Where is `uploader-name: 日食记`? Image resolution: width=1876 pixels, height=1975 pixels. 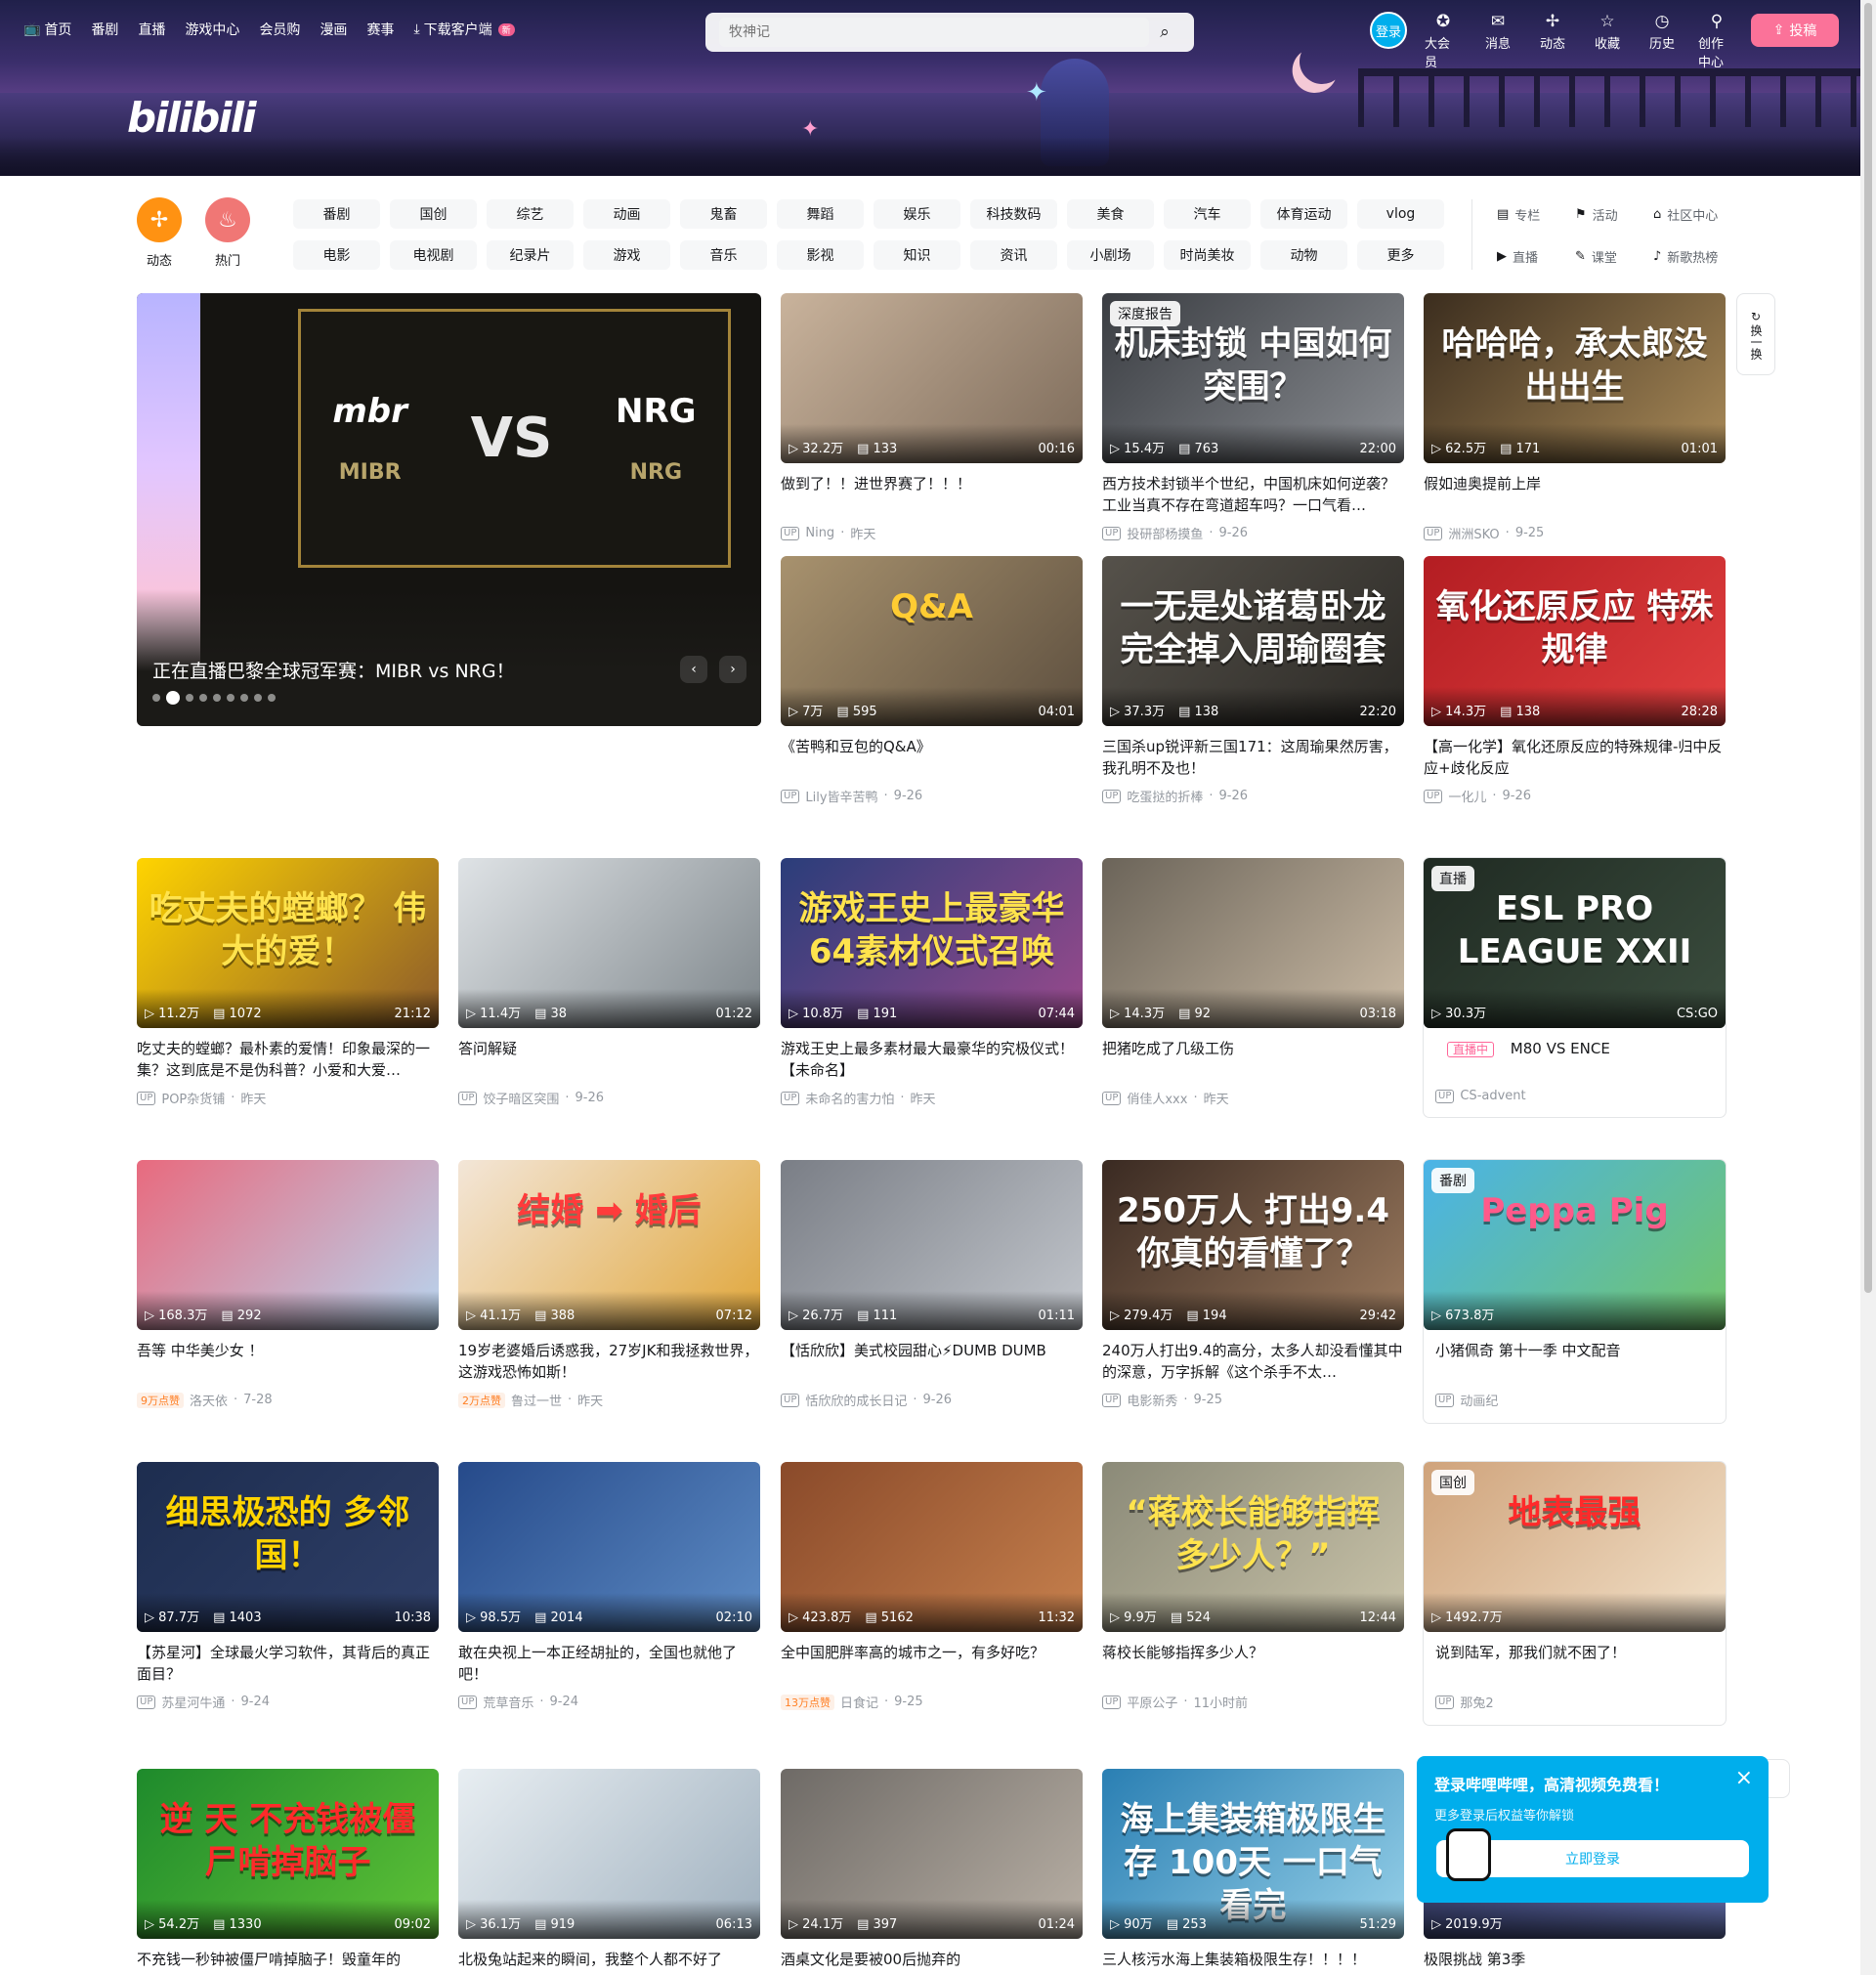 uploader-name: 日食记 is located at coordinates (859, 1702).